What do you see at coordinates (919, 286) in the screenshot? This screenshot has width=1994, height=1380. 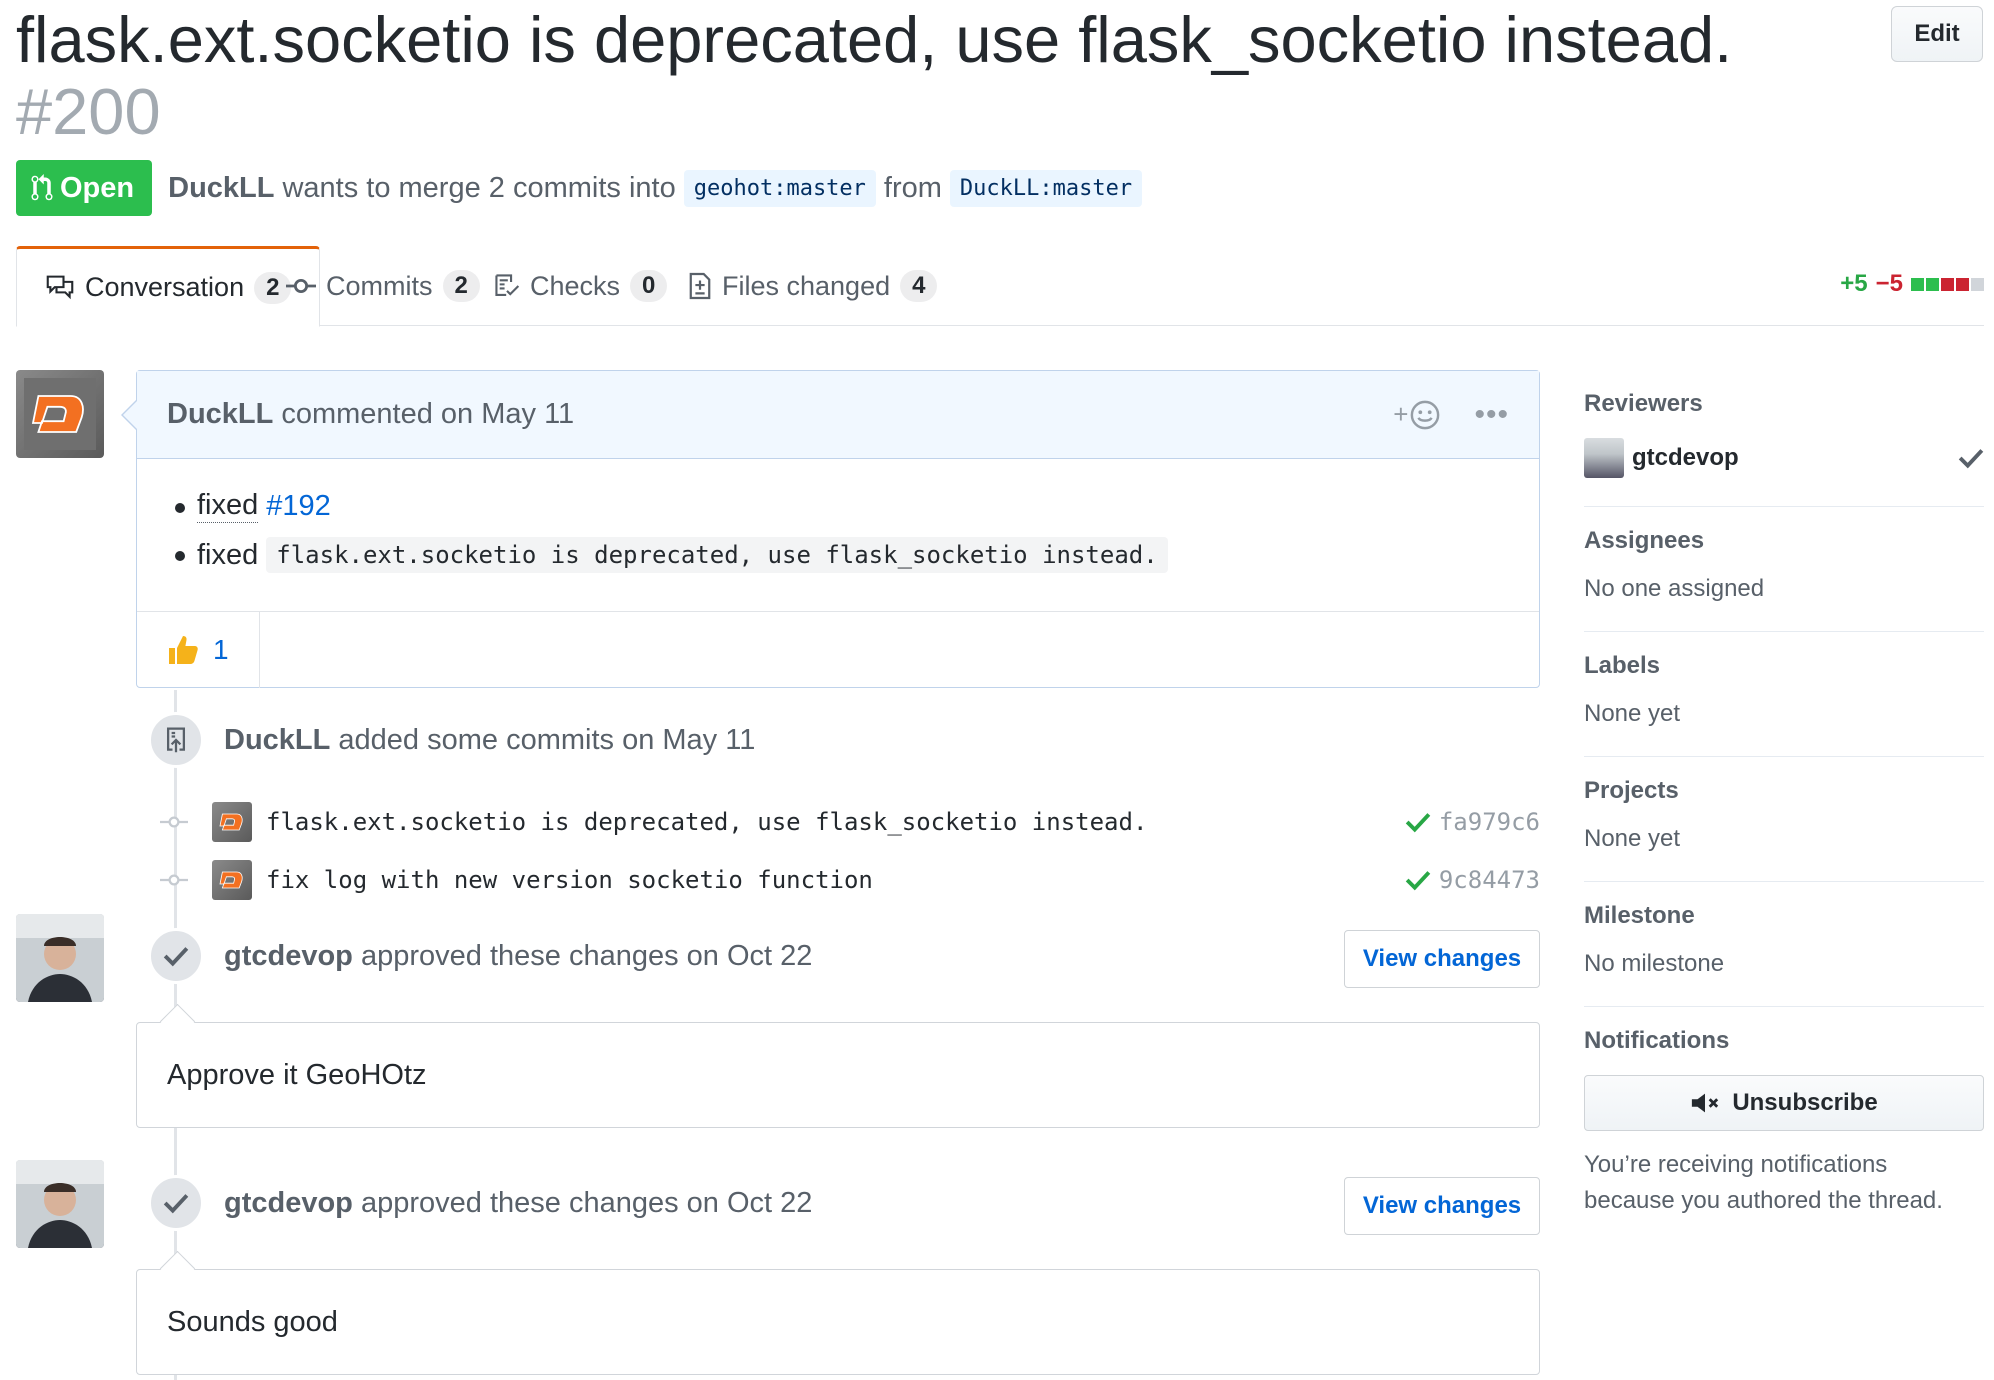 I see `tab-files-changed-count: 4` at bounding box center [919, 286].